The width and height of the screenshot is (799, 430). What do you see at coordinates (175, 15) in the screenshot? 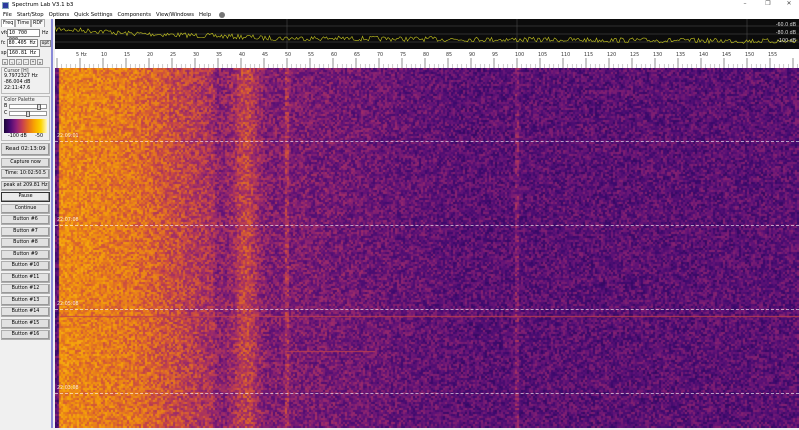
I see `menu-view-windows: View/Windows` at bounding box center [175, 15].